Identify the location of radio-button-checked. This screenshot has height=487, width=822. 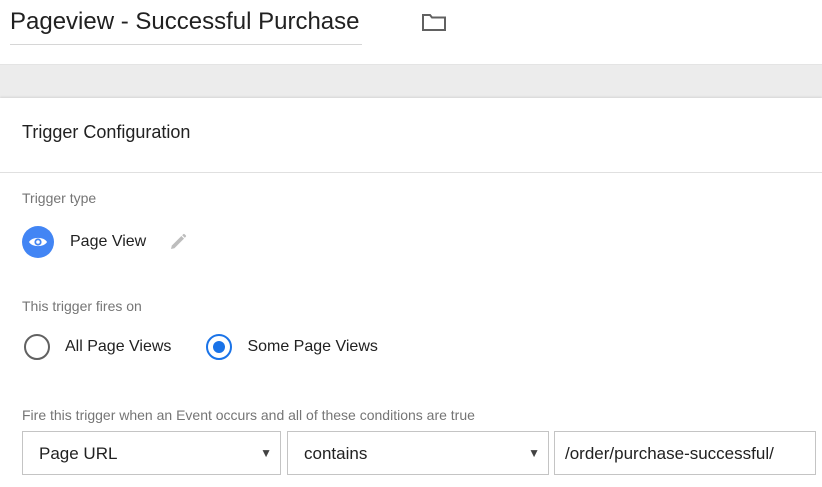
(219, 347).